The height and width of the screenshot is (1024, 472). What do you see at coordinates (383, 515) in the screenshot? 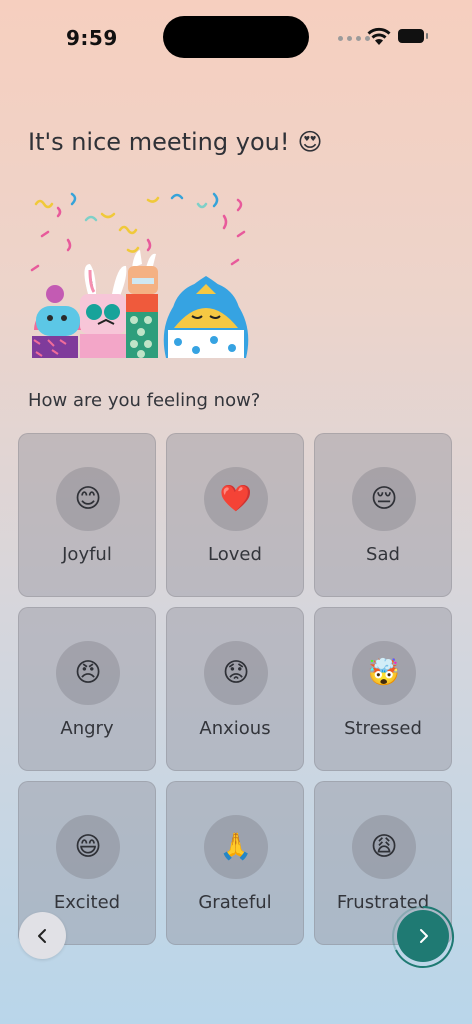
I see `mood-card-sad: 😔 Sad` at bounding box center [383, 515].